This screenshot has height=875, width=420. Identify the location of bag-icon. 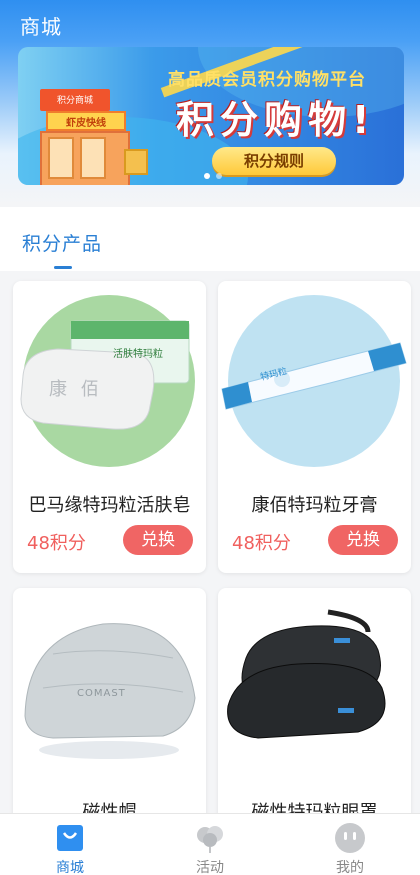
(70, 838).